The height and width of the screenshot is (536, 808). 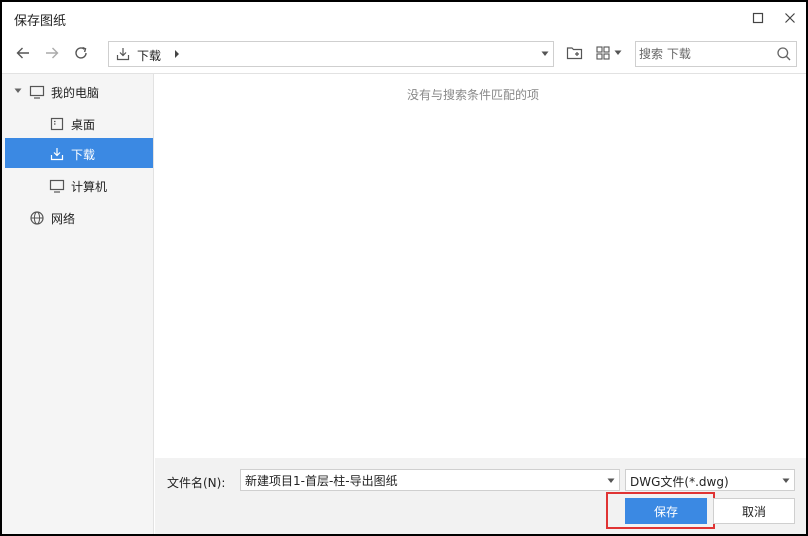 I want to click on sidebar-item-label: 我的电脑, so click(x=75, y=93).